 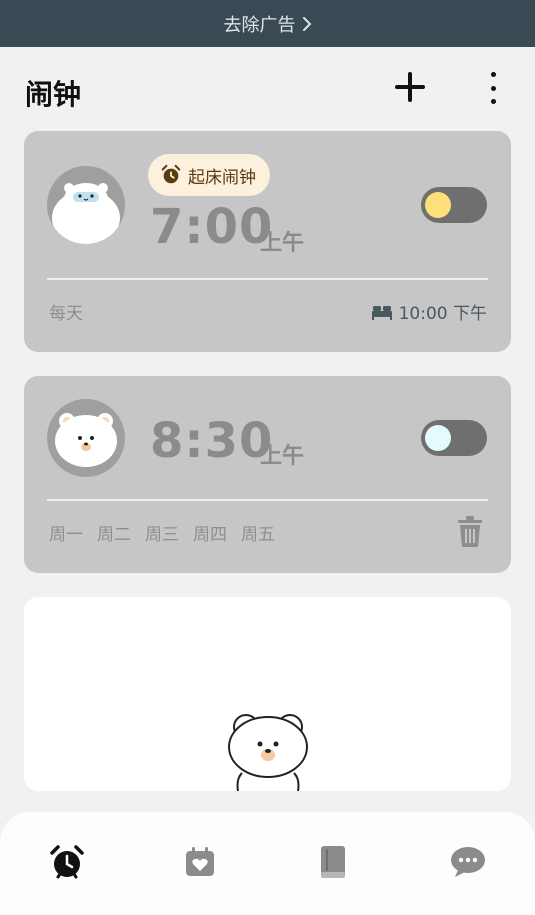 What do you see at coordinates (381, 312) in the screenshot?
I see `bed-icon` at bounding box center [381, 312].